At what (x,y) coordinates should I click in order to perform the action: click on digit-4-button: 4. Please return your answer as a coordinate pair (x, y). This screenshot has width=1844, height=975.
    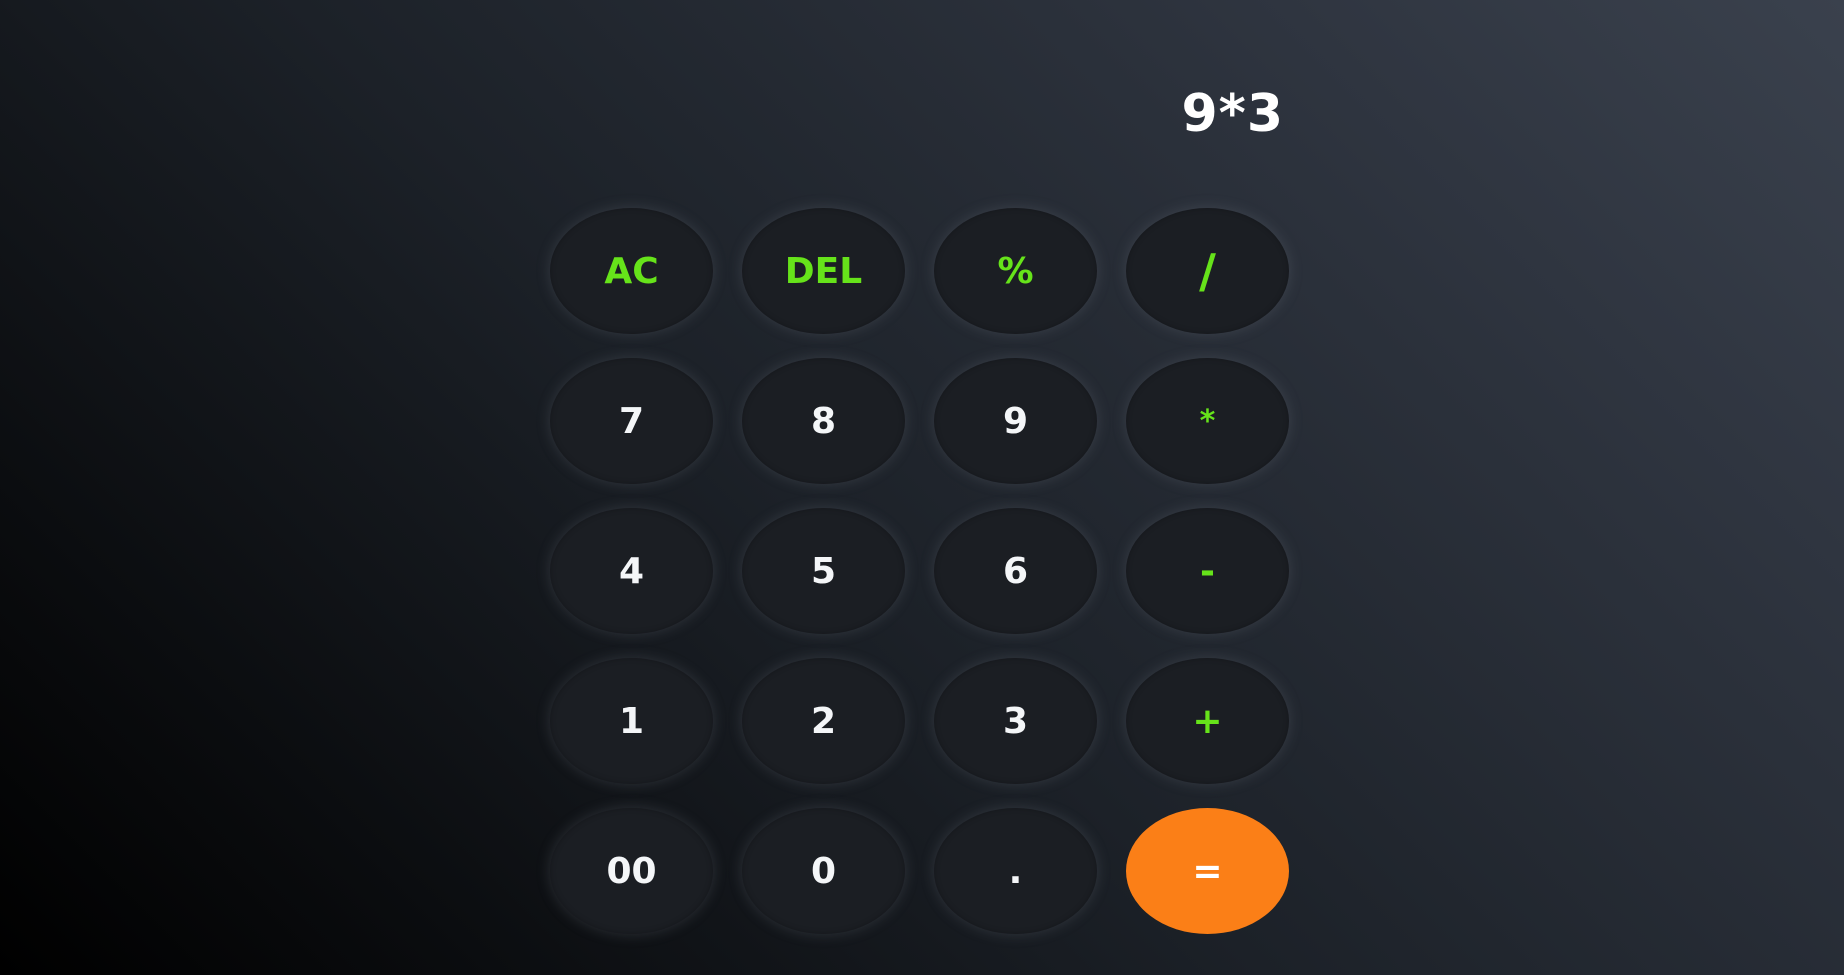
    Looking at the image, I should click on (631, 571).